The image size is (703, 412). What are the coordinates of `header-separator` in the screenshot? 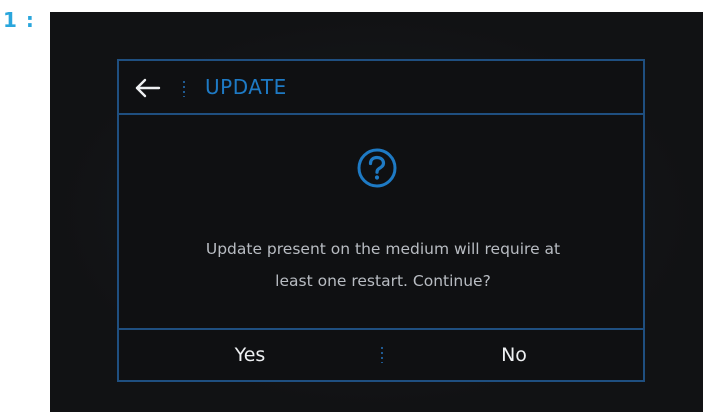 It's located at (184, 89).